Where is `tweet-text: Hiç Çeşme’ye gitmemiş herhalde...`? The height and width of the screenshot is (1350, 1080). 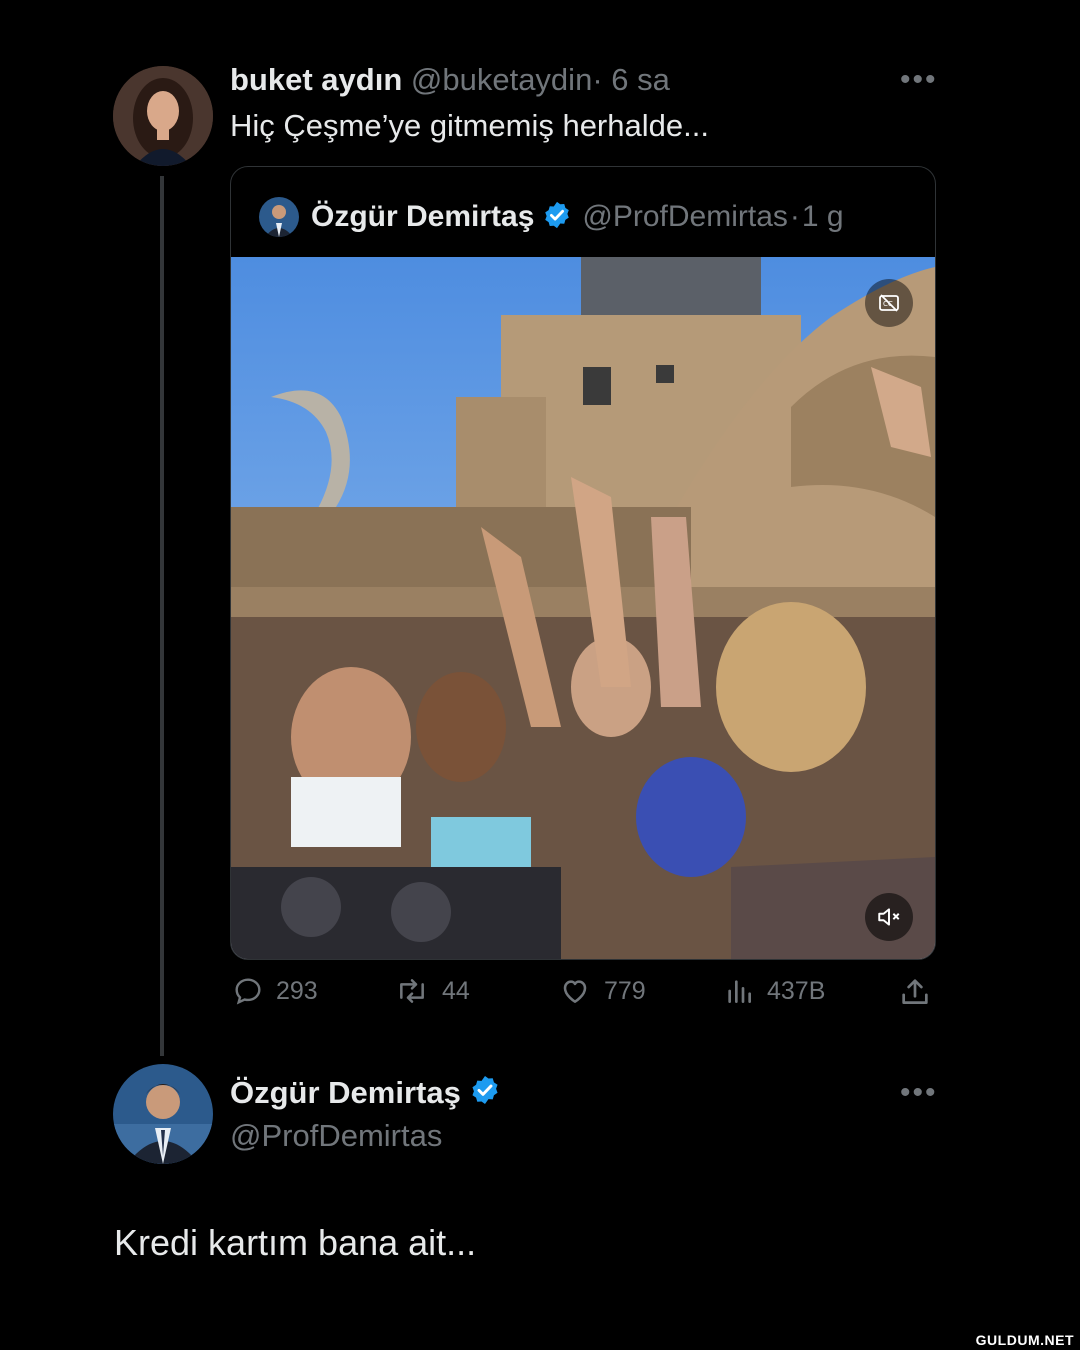 tweet-text: Hiç Çeşme’ye gitmemiş herhalde... is located at coordinates (469, 125).